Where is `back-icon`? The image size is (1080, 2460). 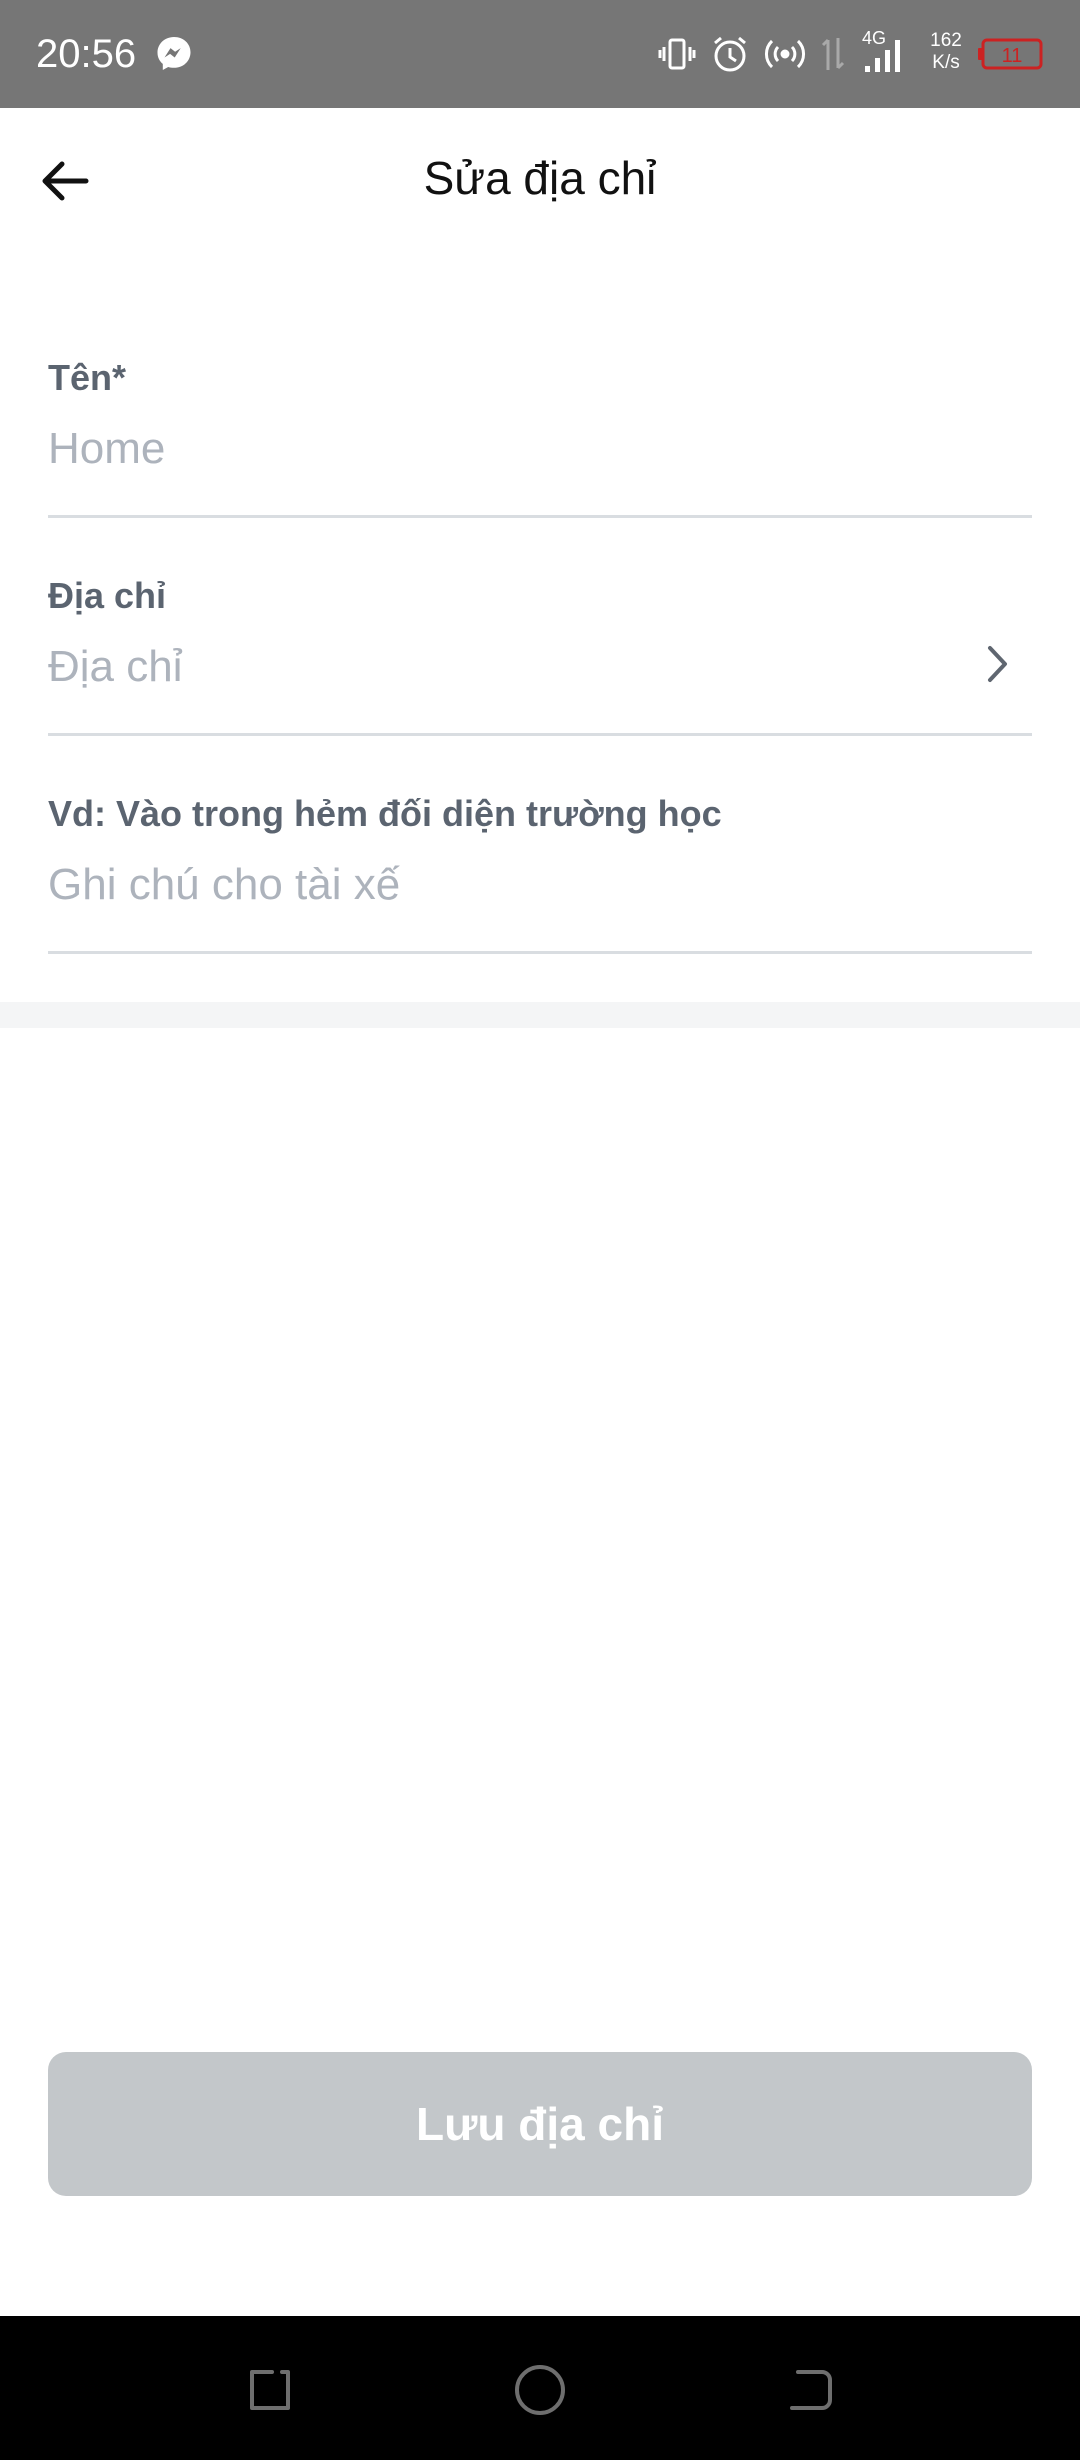 back-icon is located at coordinates (811, 2390).